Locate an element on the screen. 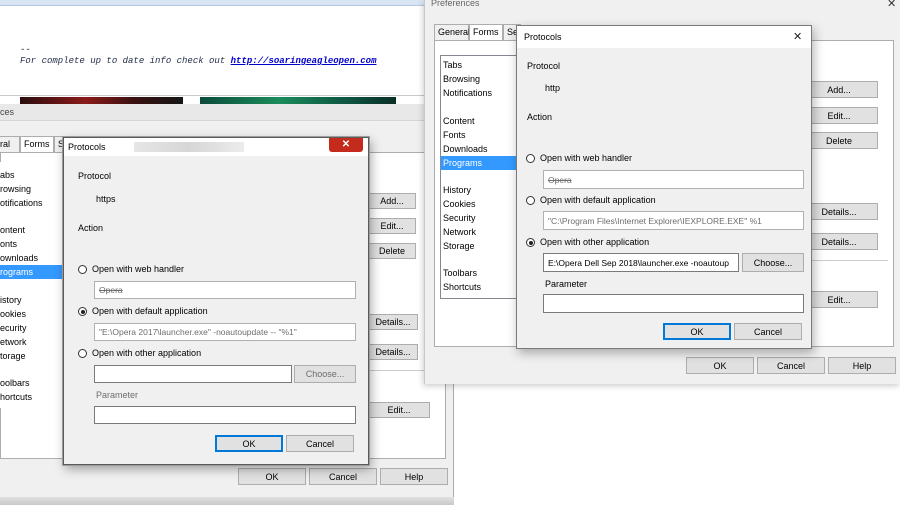 Image resolution: width=900 pixels, height=532 pixels. left-cat-browsing: rowsing is located at coordinates (15, 189).